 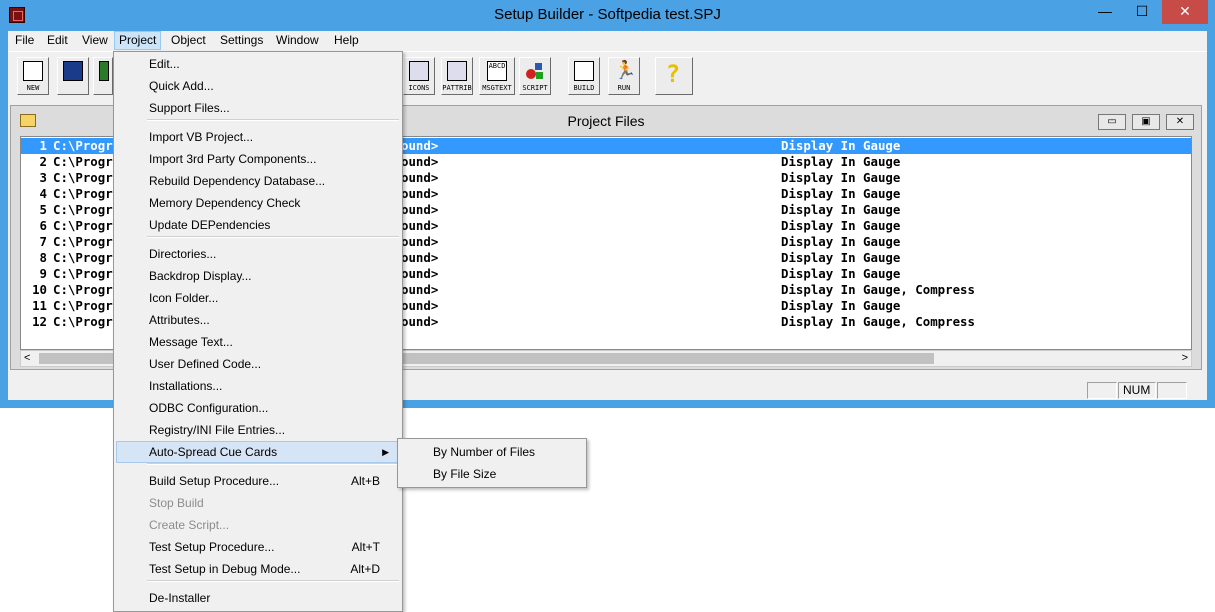 I want to click on auto-spread-submenu: By Number of Files By File Size, so click(x=492, y=463).